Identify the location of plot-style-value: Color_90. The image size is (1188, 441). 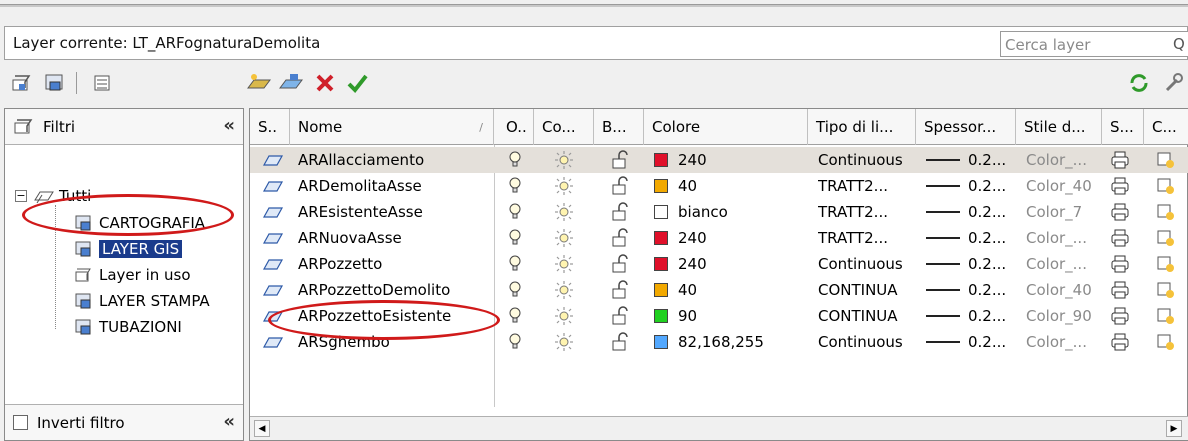
(1064, 316).